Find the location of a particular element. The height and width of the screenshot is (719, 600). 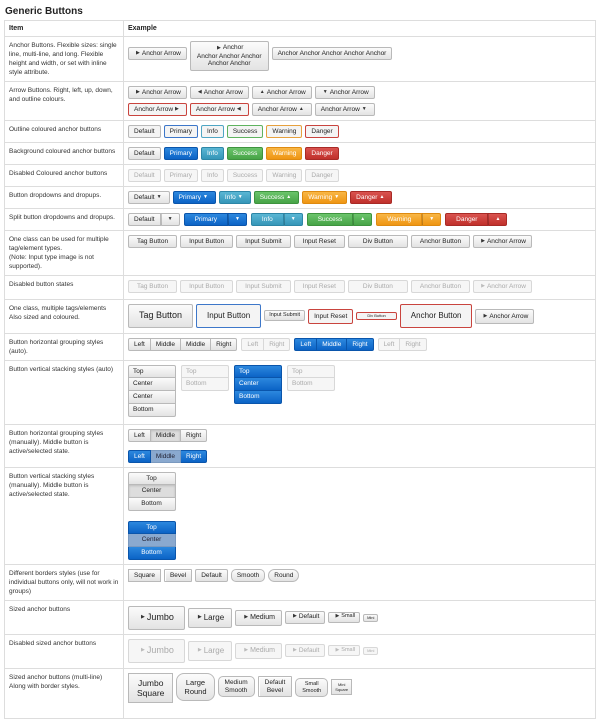

tag-button-jumbo: Tag Button is located at coordinates (161, 316).